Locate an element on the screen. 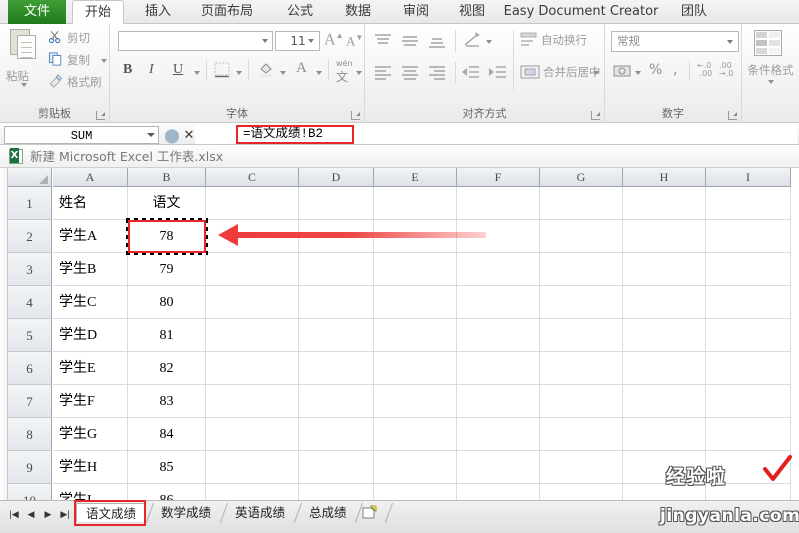  cut-icon is located at coordinates (55, 37).